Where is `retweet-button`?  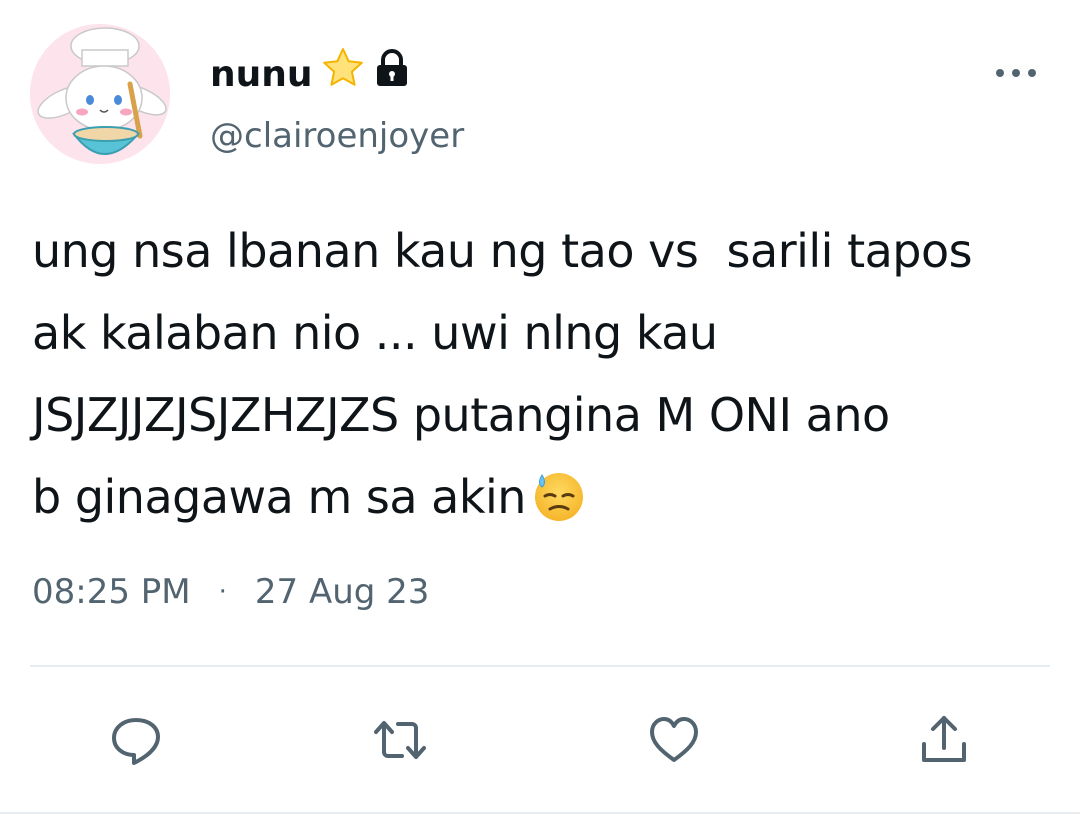
retweet-button is located at coordinates (400, 740).